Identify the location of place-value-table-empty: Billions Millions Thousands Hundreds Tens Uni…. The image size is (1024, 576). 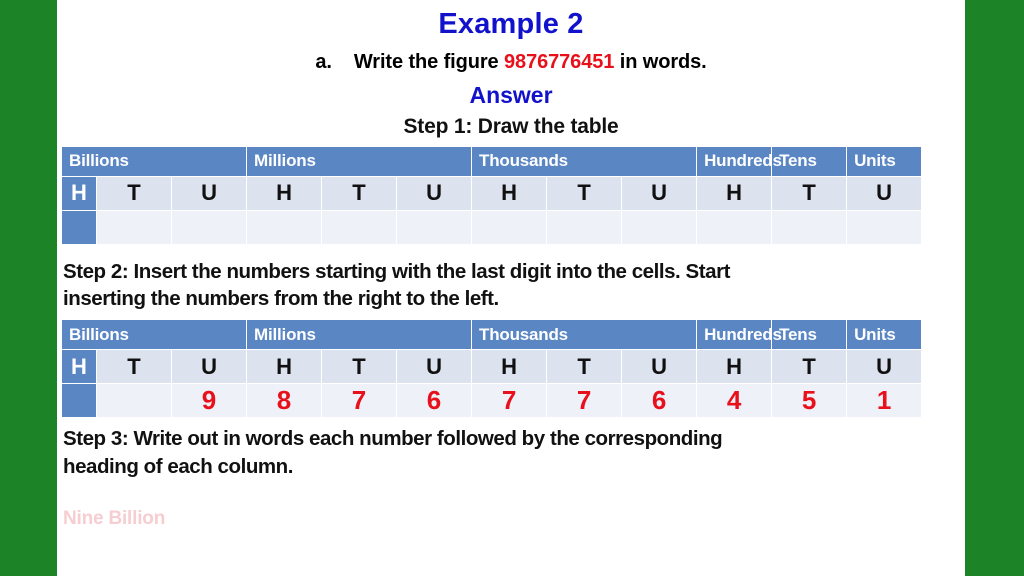
(491, 195).